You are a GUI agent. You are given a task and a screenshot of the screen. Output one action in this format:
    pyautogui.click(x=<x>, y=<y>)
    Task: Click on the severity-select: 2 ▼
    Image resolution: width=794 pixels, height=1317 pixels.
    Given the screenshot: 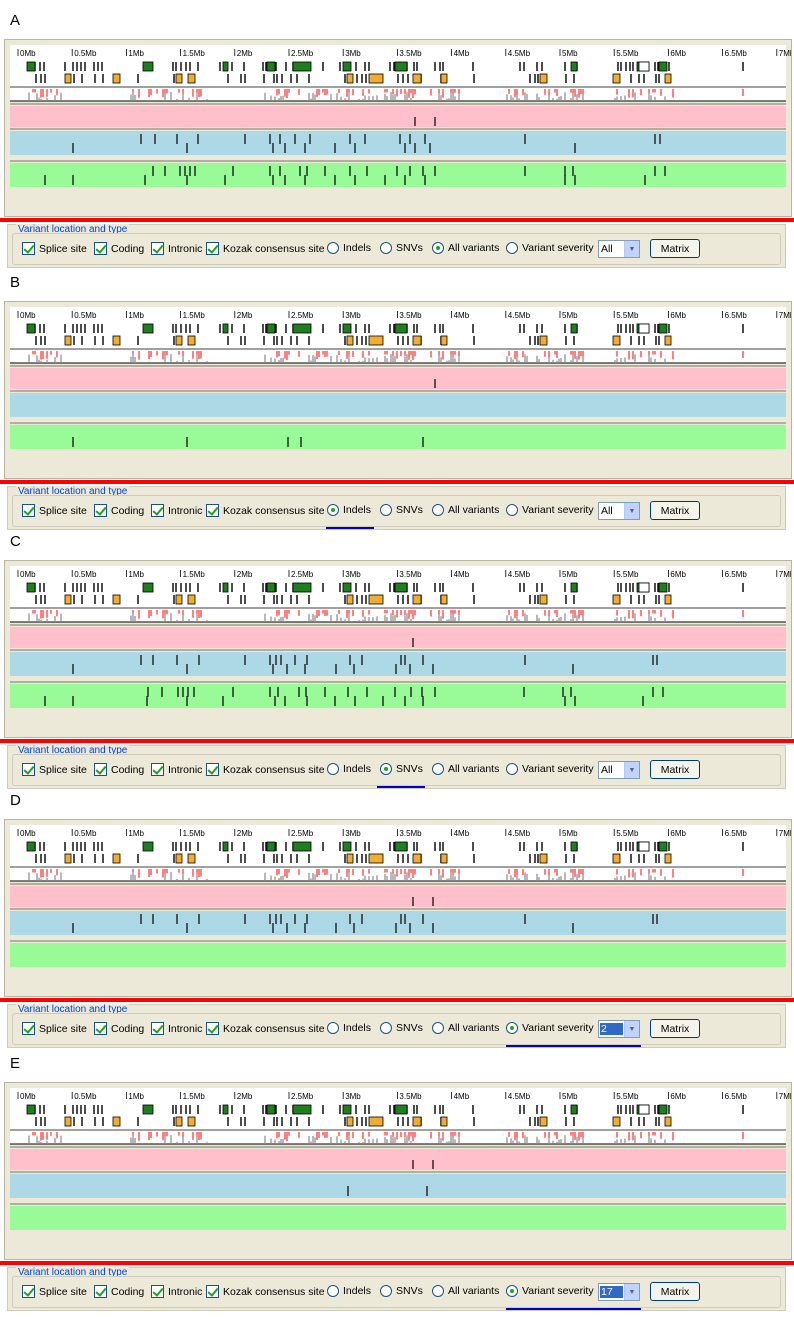 What is the action you would take?
    pyautogui.click(x=619, y=1029)
    